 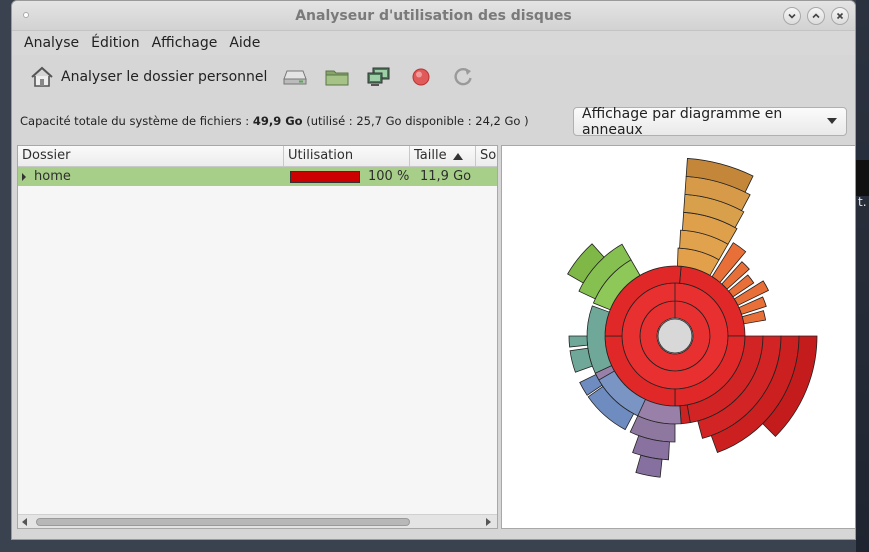 I want to click on scan-home-label: Analyser le dossier personnel, so click(x=164, y=77).